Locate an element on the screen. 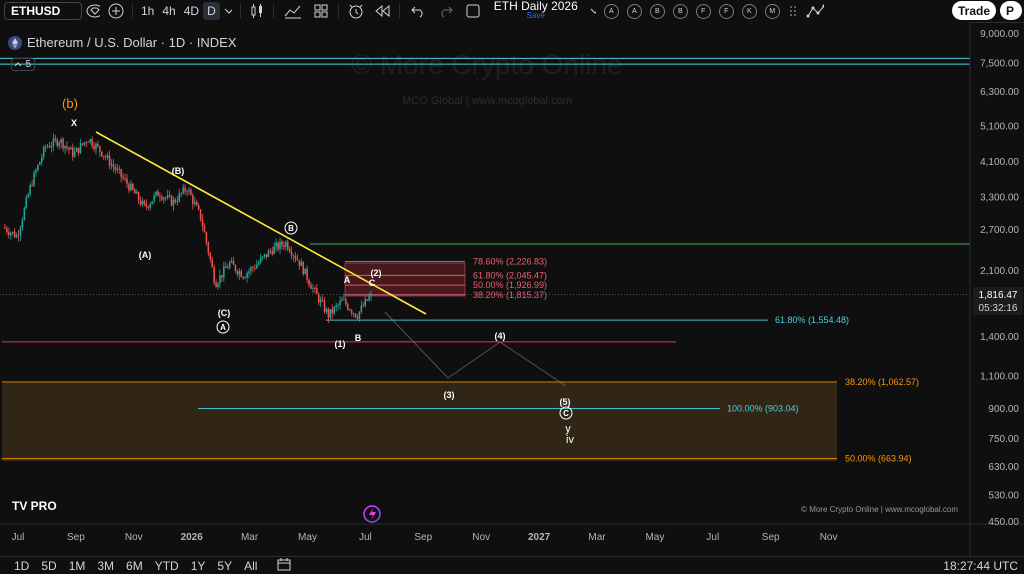  alert-button-f2: F is located at coordinates (726, 11).